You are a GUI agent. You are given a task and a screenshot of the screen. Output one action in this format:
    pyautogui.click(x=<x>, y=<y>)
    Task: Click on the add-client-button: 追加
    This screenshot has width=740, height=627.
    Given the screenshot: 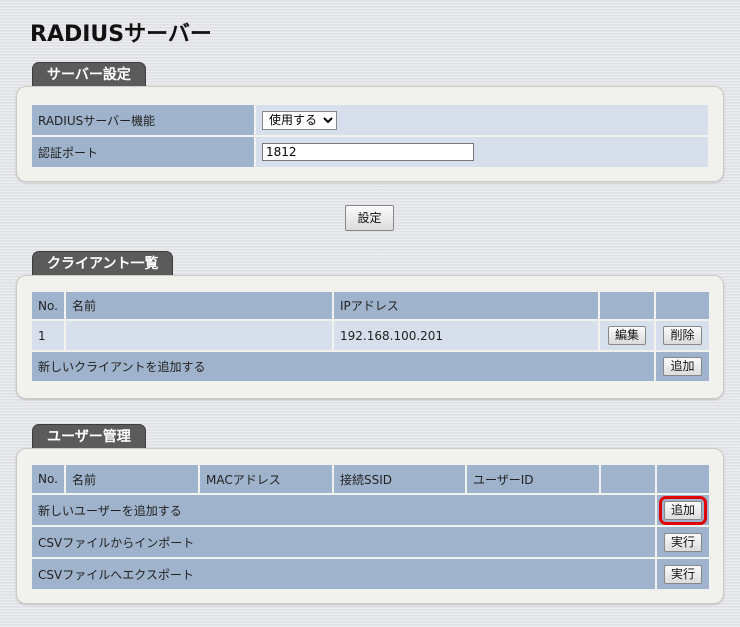 What is the action you would take?
    pyautogui.click(x=682, y=366)
    